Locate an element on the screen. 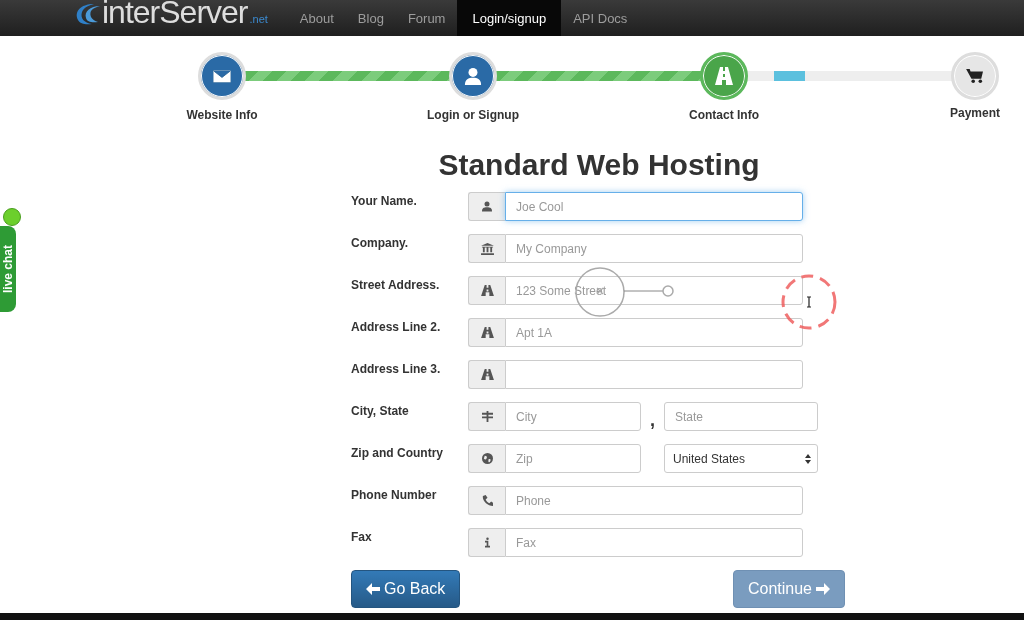  field-label: Fax is located at coordinates (362, 537).